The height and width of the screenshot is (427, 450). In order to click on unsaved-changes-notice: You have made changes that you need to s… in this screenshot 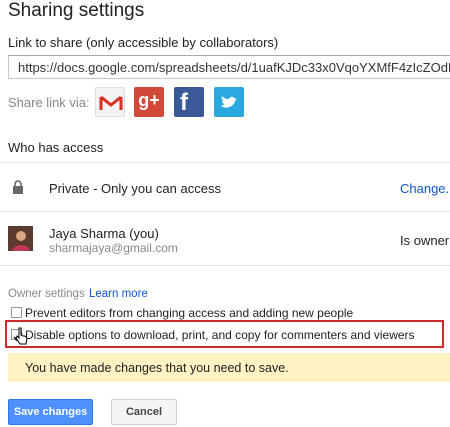, I will do `click(229, 367)`.